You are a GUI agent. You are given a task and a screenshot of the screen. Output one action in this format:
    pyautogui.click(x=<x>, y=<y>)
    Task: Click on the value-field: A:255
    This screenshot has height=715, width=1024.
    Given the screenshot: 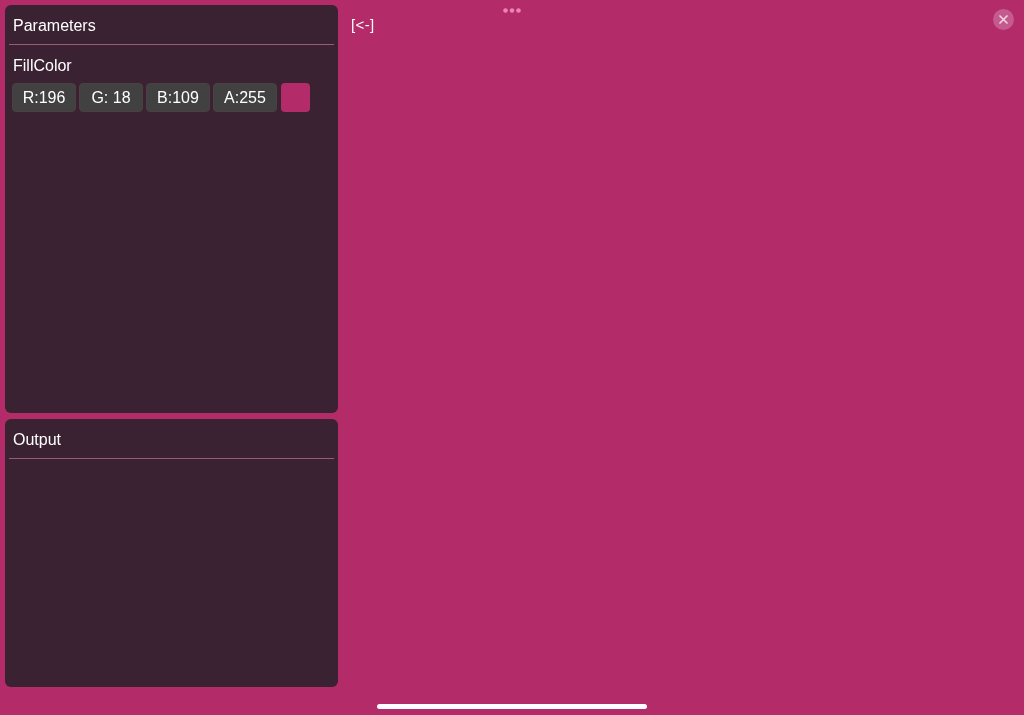 What is the action you would take?
    pyautogui.click(x=245, y=97)
    